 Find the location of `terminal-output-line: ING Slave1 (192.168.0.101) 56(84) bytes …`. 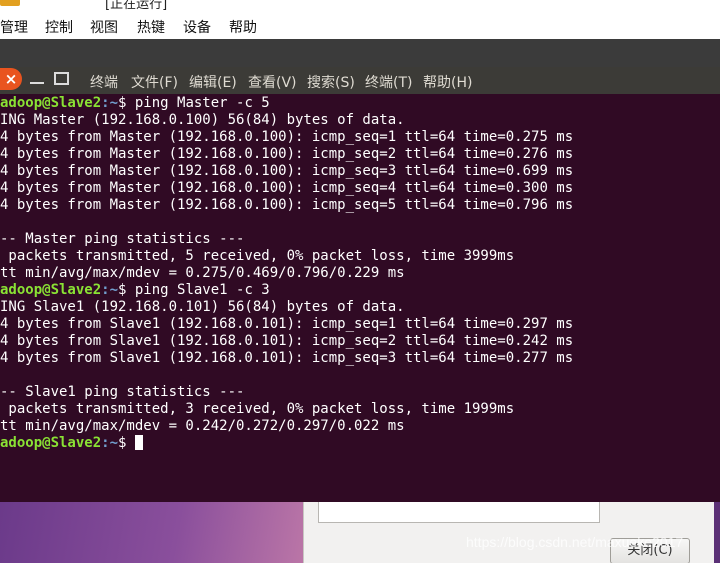

terminal-output-line: ING Slave1 (192.168.0.101) 56(84) bytes … is located at coordinates (286, 307).